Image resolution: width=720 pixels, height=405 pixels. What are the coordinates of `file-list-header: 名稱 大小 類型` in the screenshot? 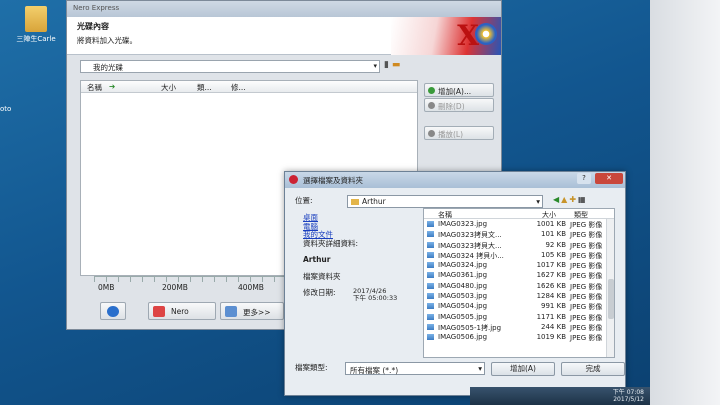 It's located at (519, 214).